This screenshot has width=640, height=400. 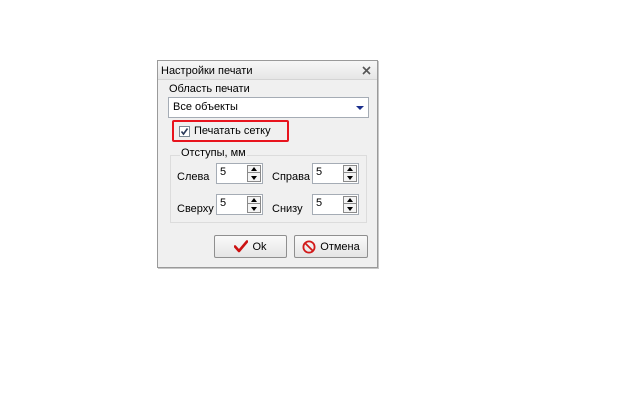 I want to click on margin-left-value: 5, so click(x=223, y=172).